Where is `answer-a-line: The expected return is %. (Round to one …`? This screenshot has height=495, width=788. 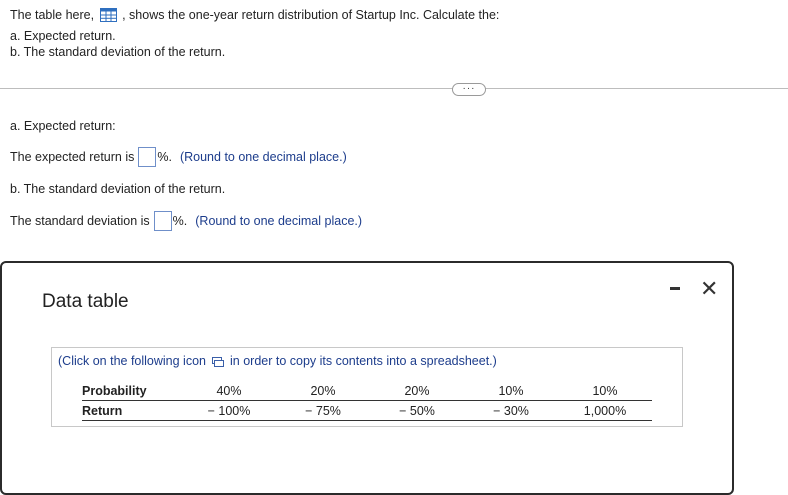
answer-a-line: The expected return is %. (Round to one … is located at coordinates (178, 157).